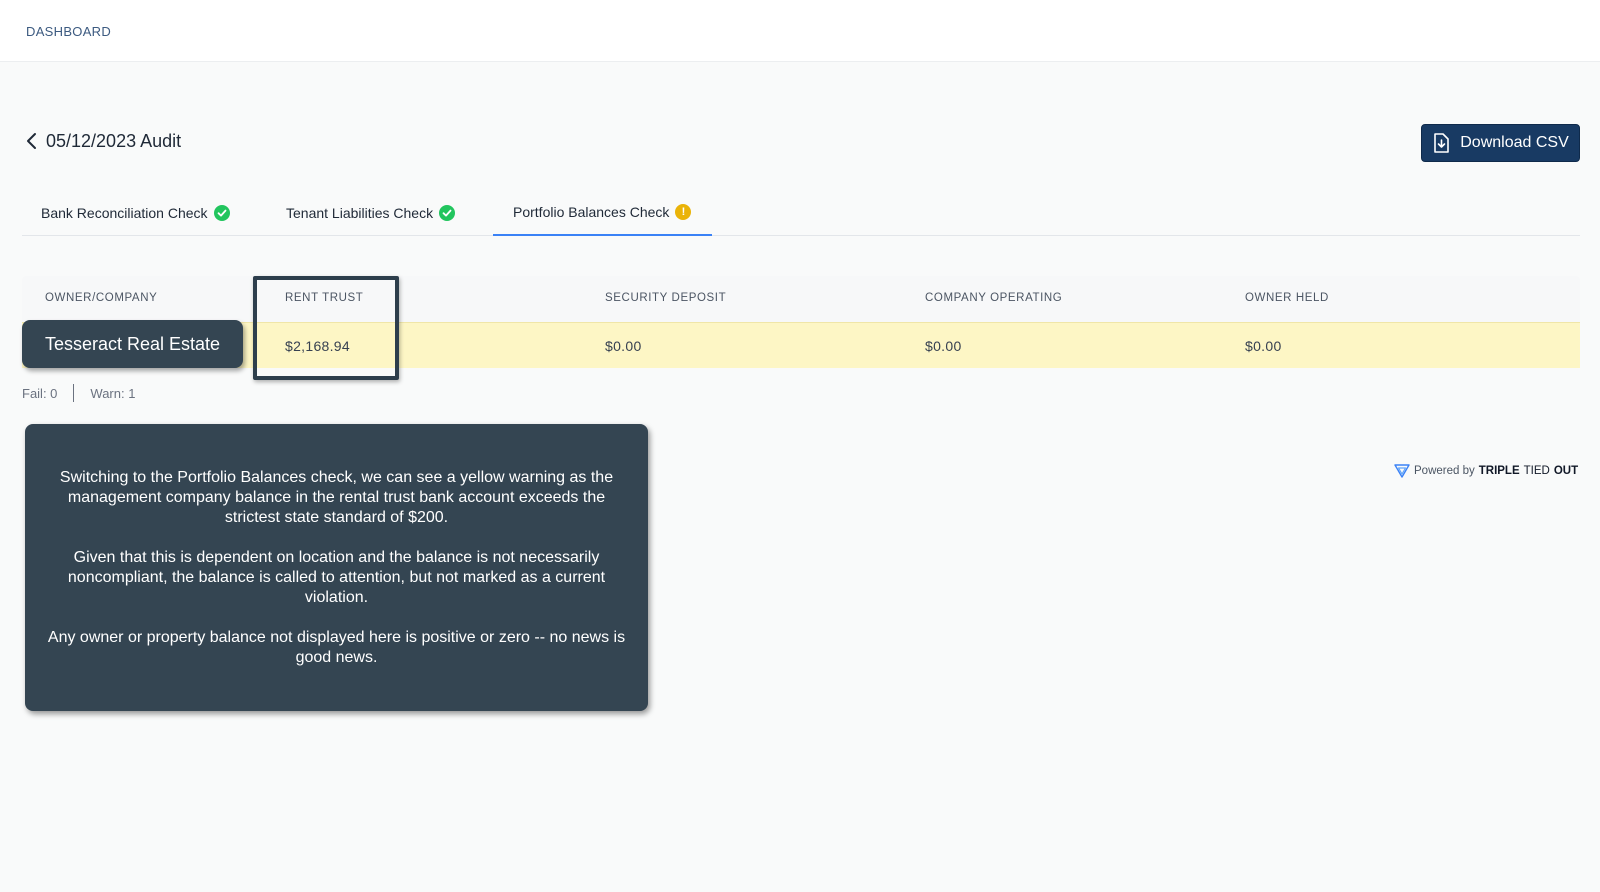 The width and height of the screenshot is (1600, 892). I want to click on brand-tied: TIED, so click(1536, 471).